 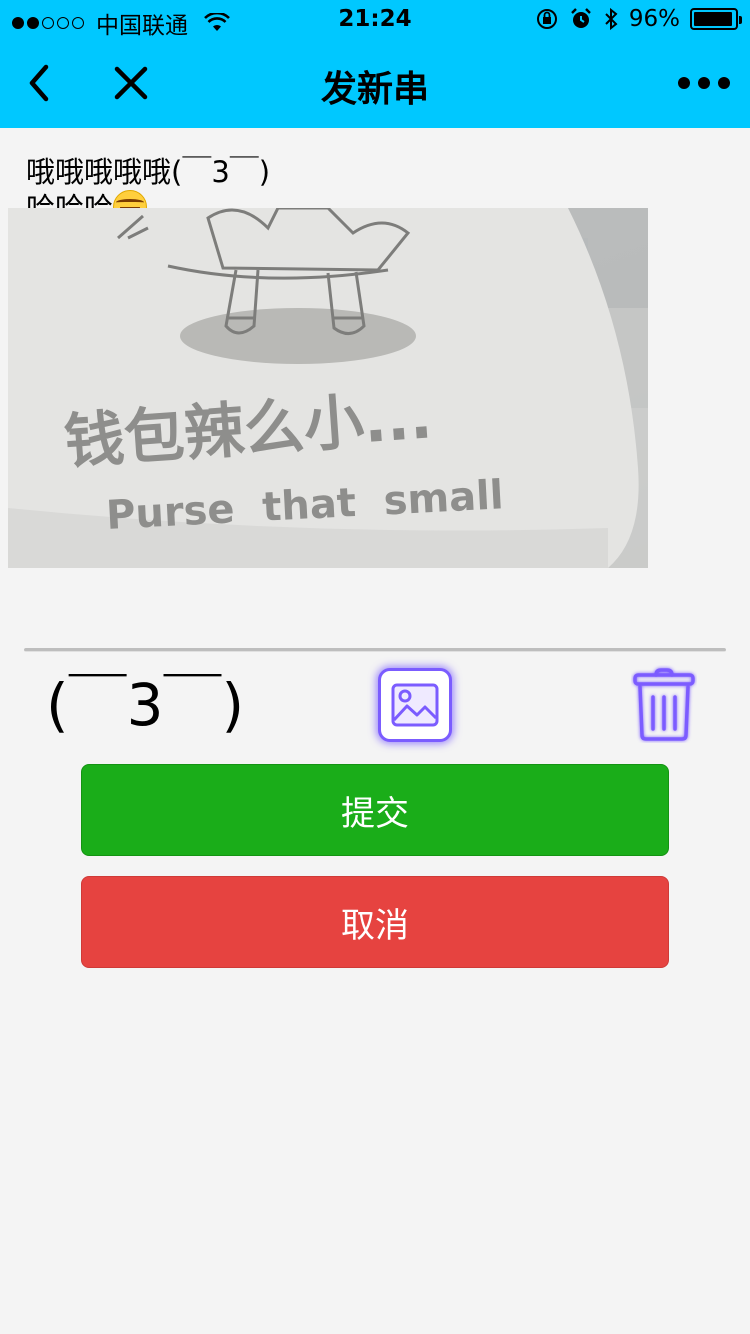 I want to click on bluetooth-icon, so click(x=611, y=19).